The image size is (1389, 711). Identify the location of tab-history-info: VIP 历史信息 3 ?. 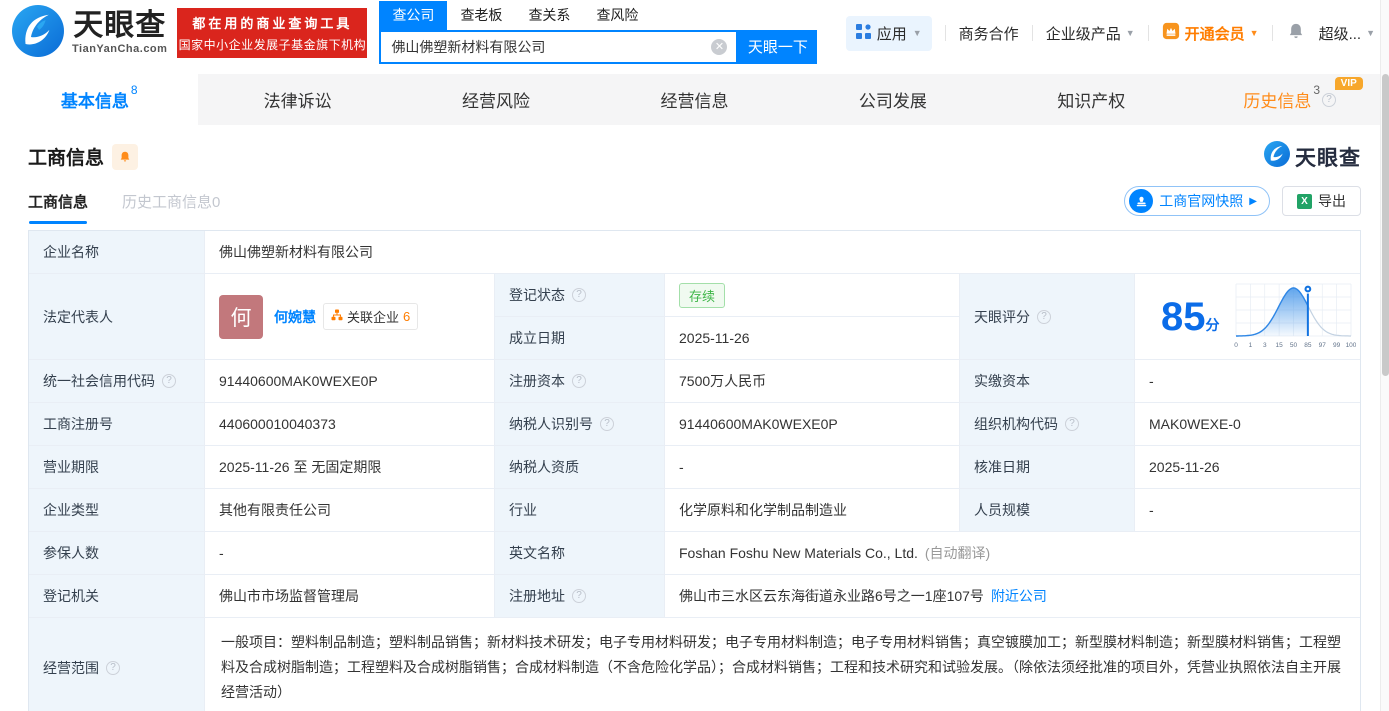
(1290, 99).